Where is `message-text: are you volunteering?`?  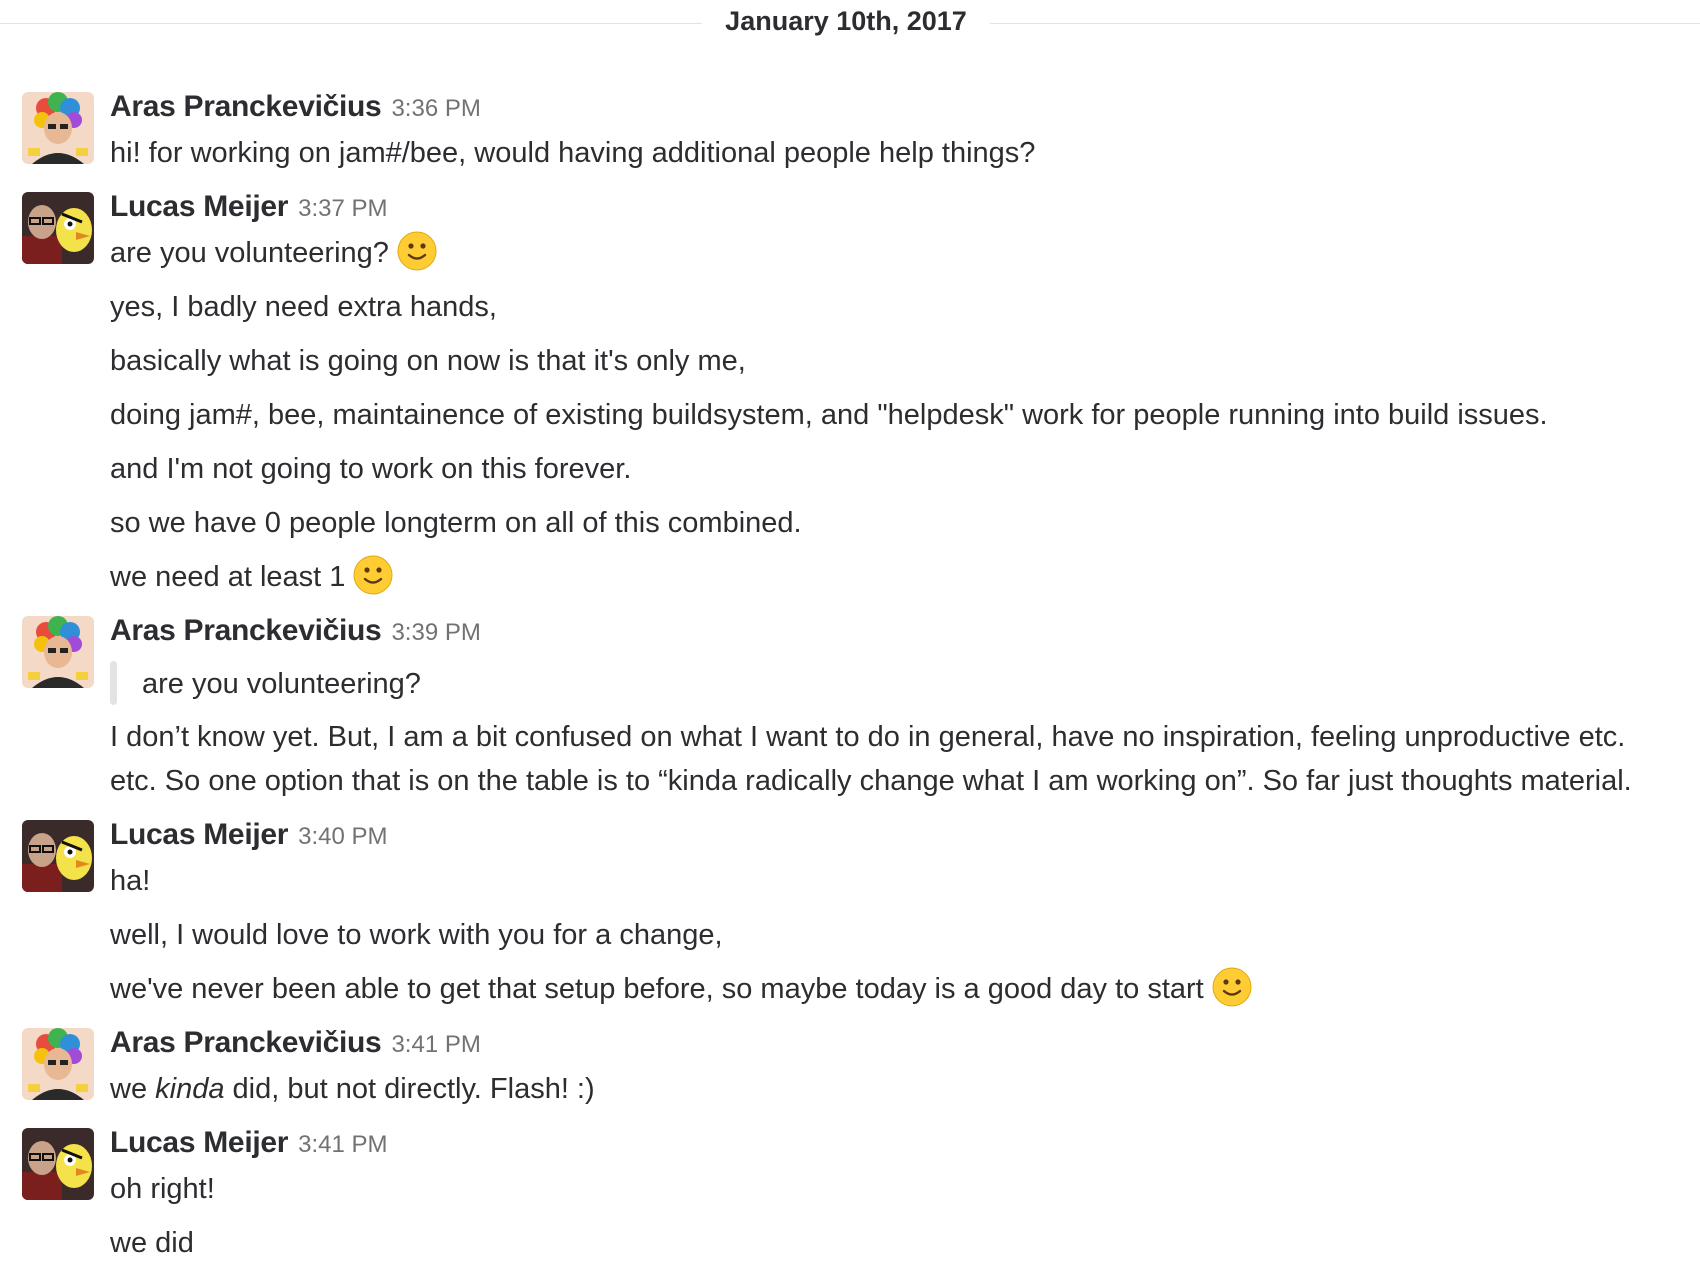
message-text: are you volunteering? is located at coordinates (273, 252).